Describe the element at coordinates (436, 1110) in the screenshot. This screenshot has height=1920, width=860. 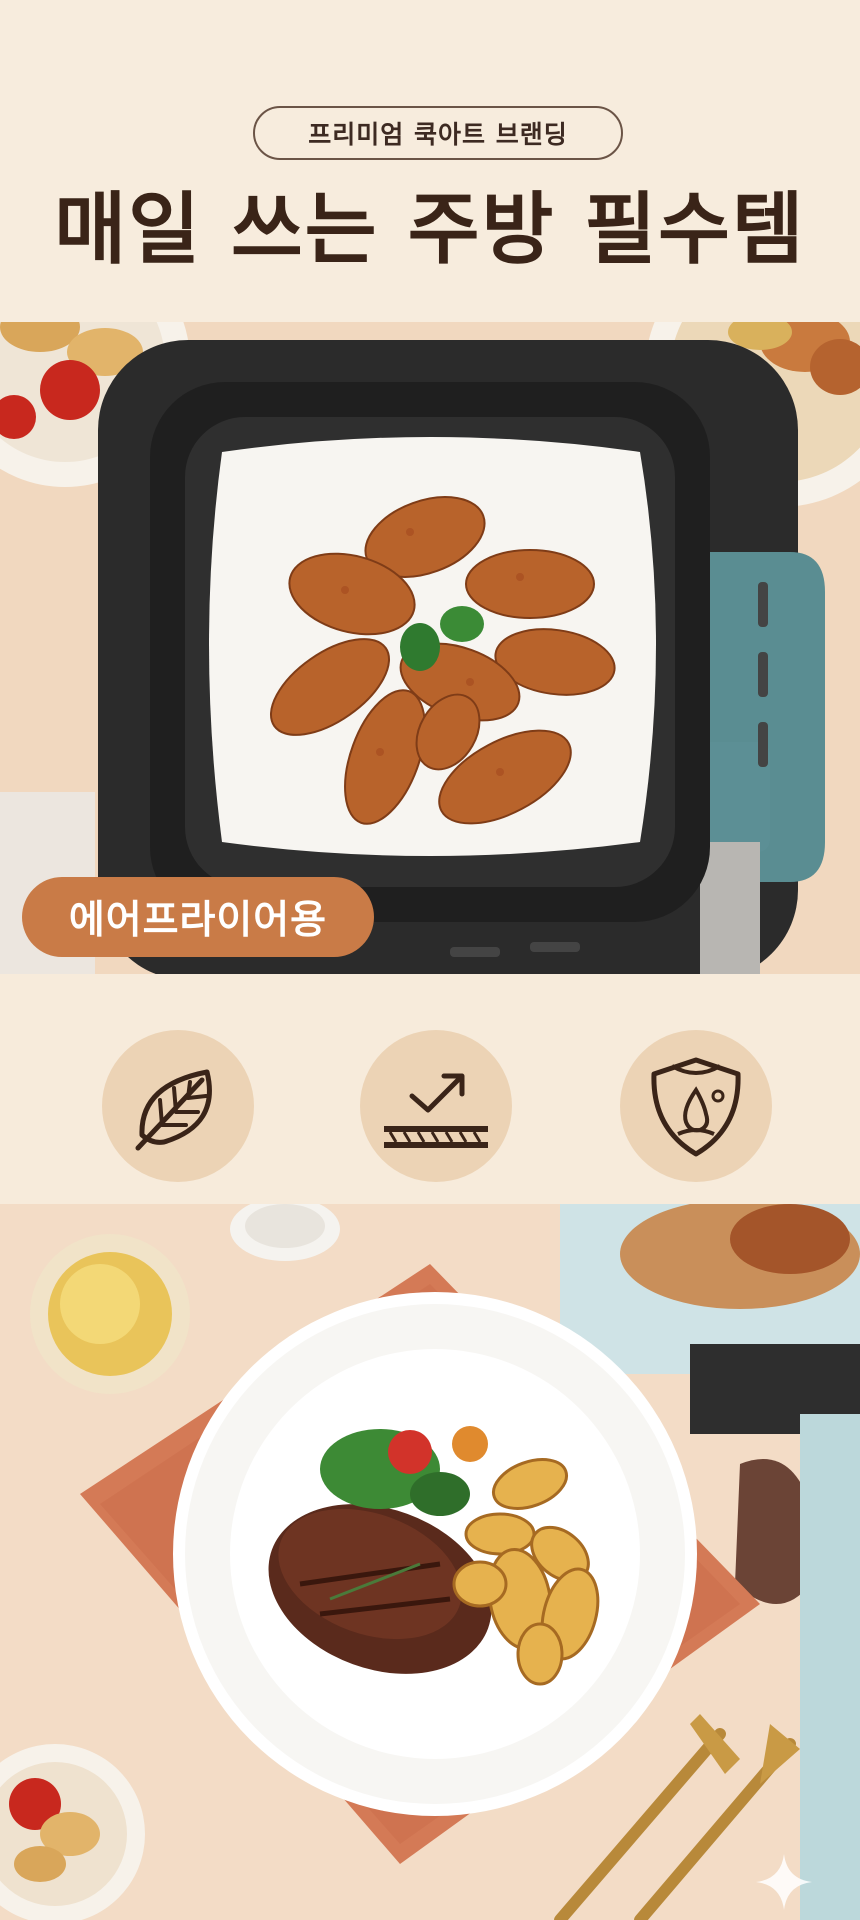
I see `trend-up-layers-icon` at that location.